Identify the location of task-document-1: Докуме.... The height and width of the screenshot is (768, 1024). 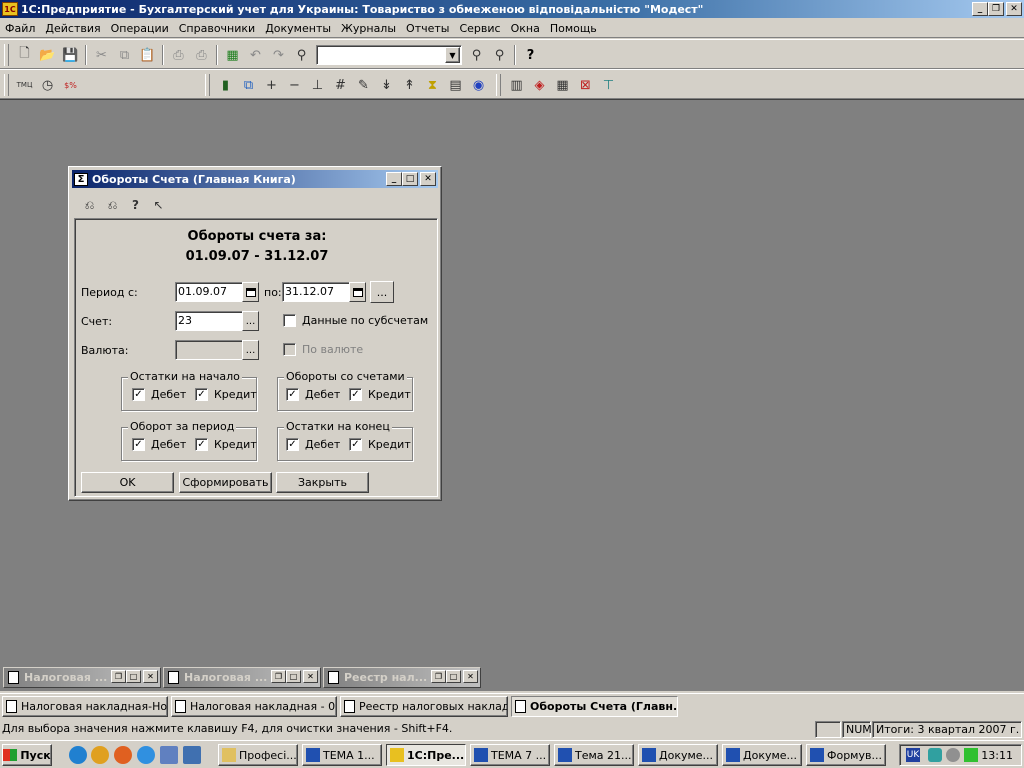
(678, 755).